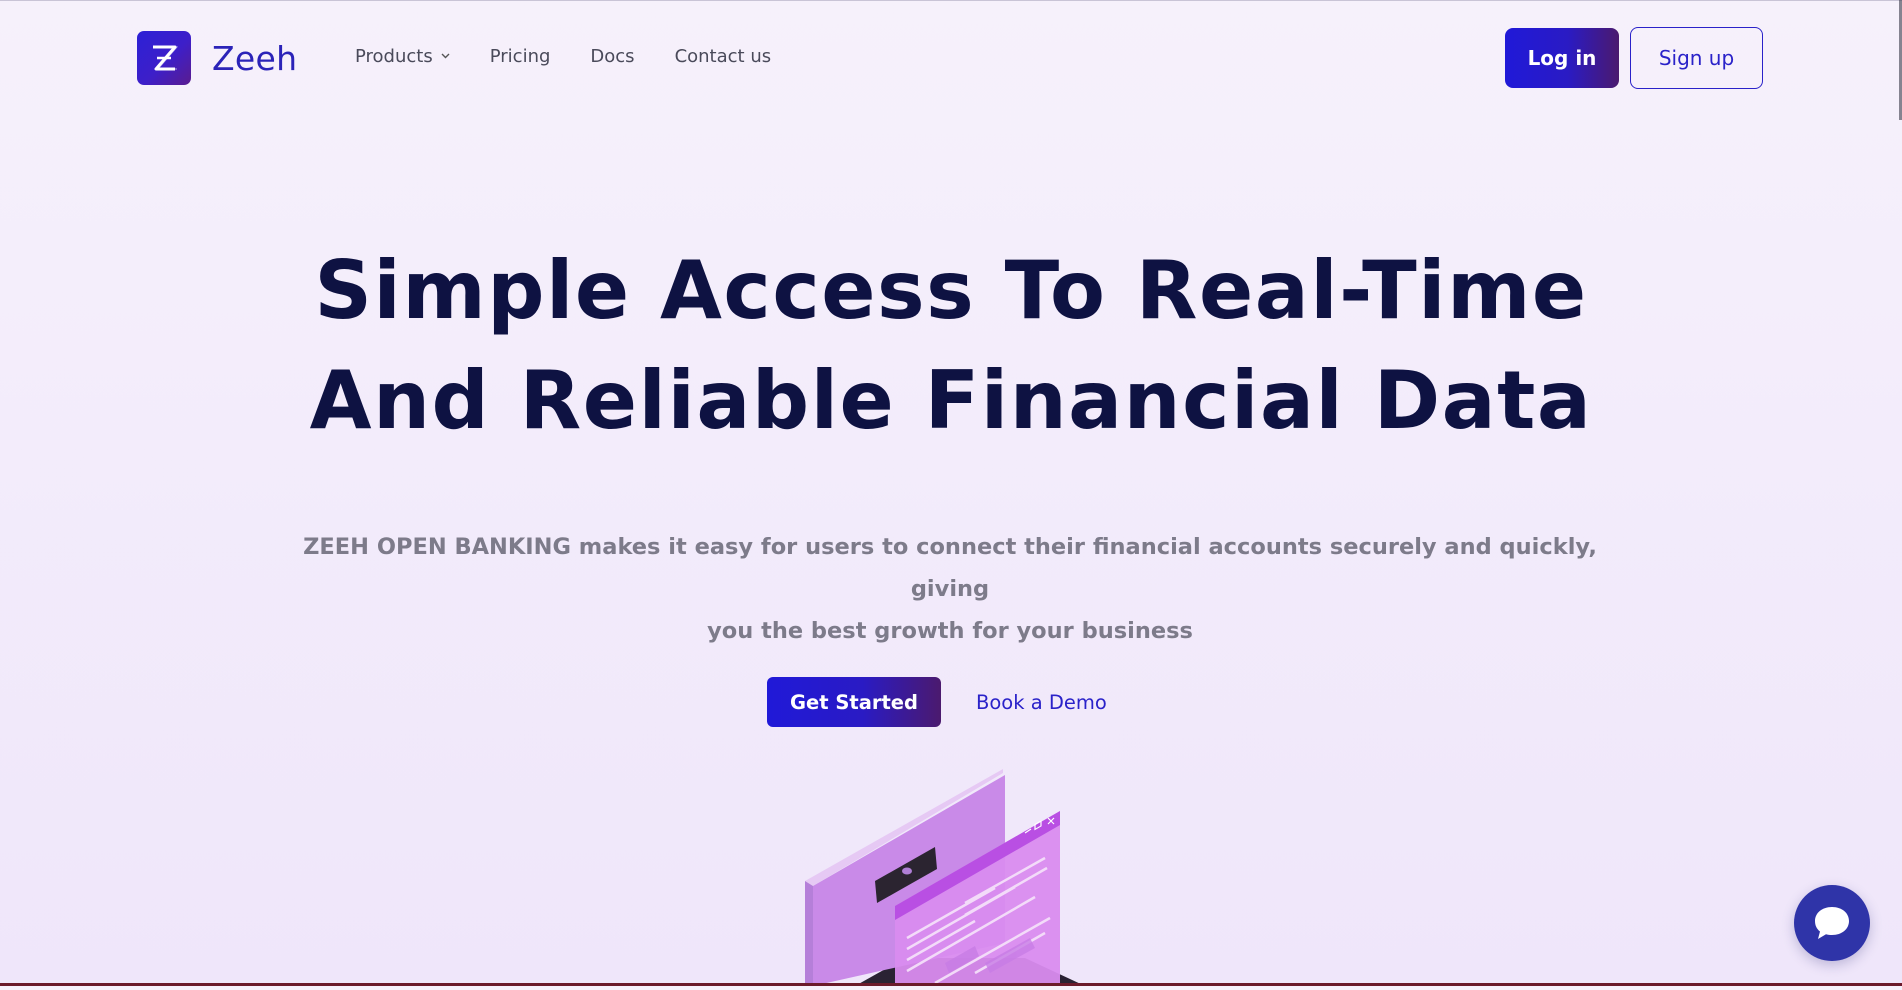  What do you see at coordinates (951, 400) in the screenshot?
I see `hero-title-line-2: And Reliable Financial Data` at bounding box center [951, 400].